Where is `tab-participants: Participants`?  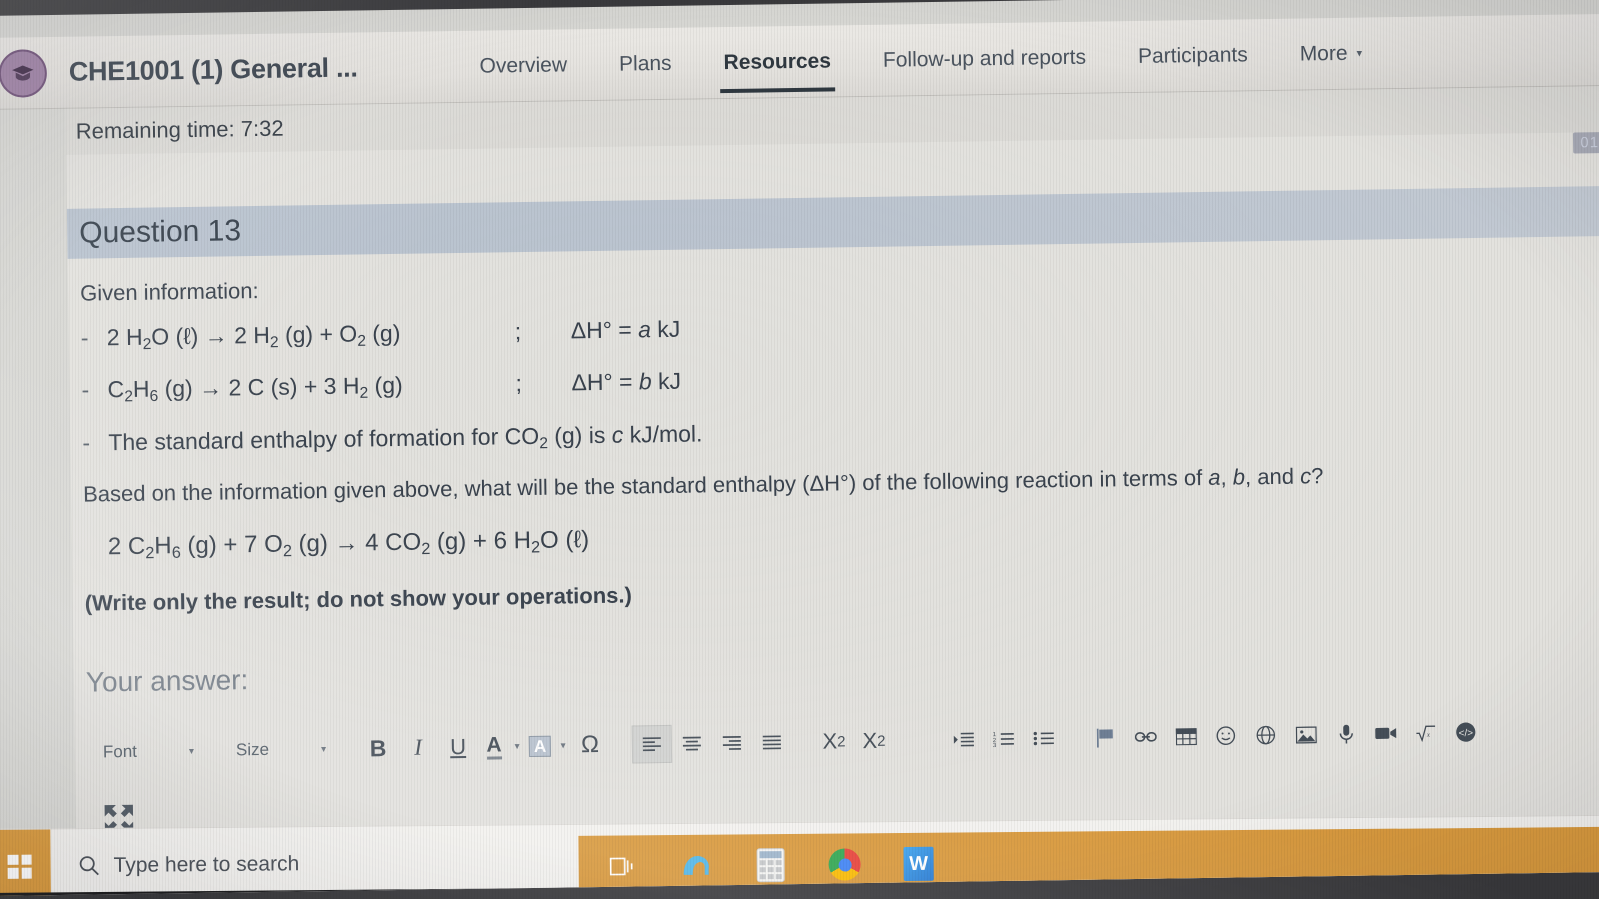
tab-participants: Participants is located at coordinates (1192, 55).